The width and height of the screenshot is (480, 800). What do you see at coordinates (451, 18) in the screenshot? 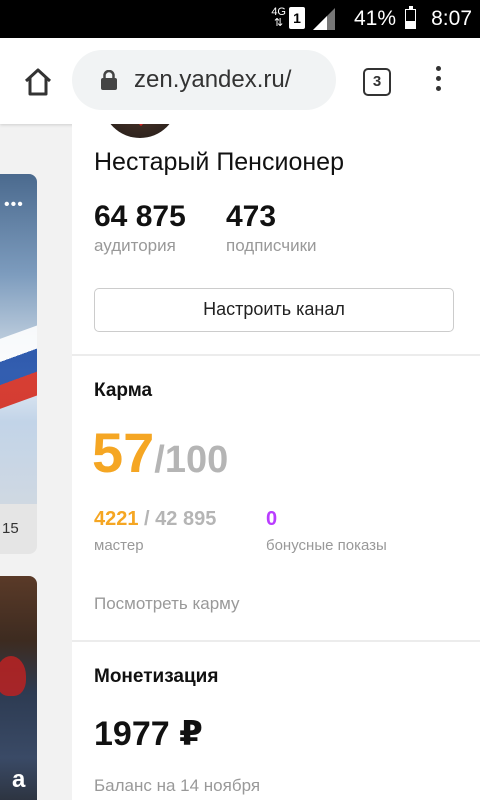
I see `clock: 8:07` at bounding box center [451, 18].